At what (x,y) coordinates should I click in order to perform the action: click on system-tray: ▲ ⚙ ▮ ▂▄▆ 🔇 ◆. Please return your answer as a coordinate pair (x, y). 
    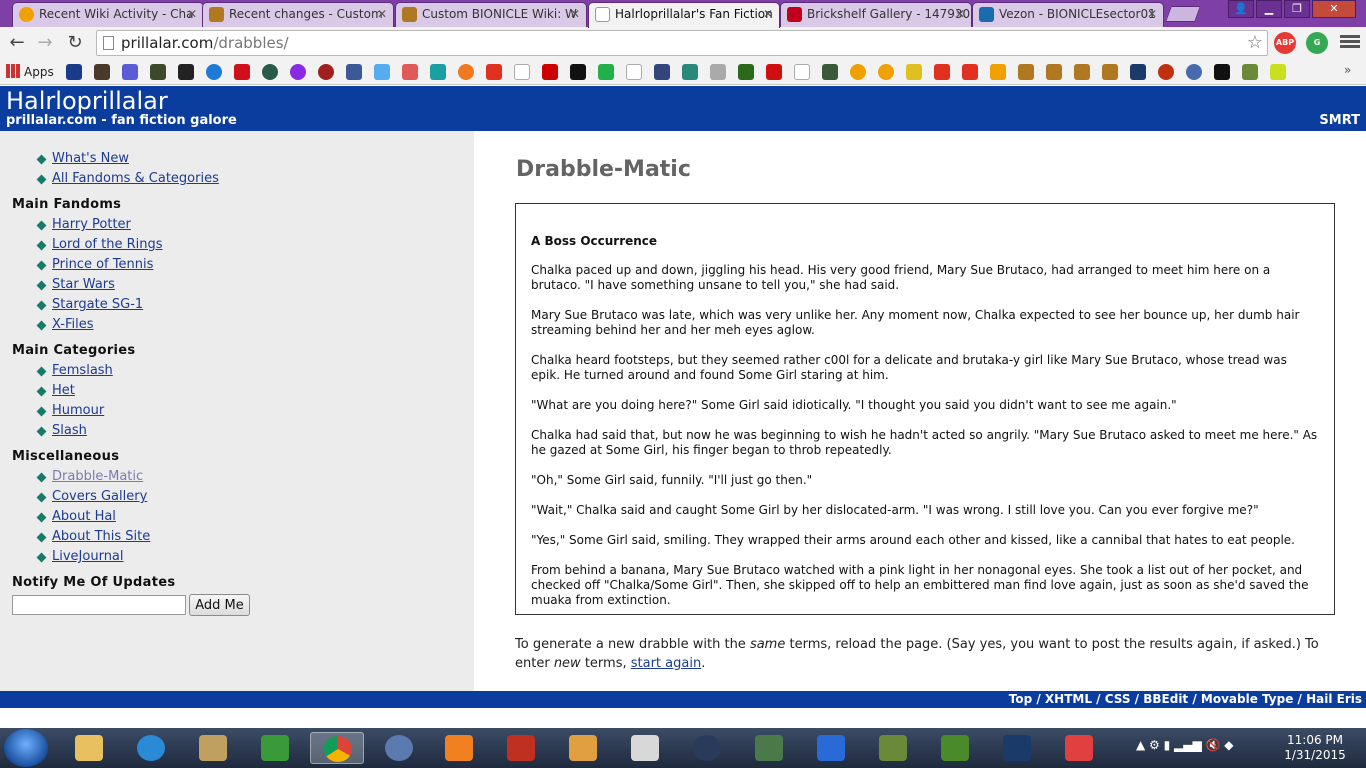
    Looking at the image, I should click on (1185, 745).